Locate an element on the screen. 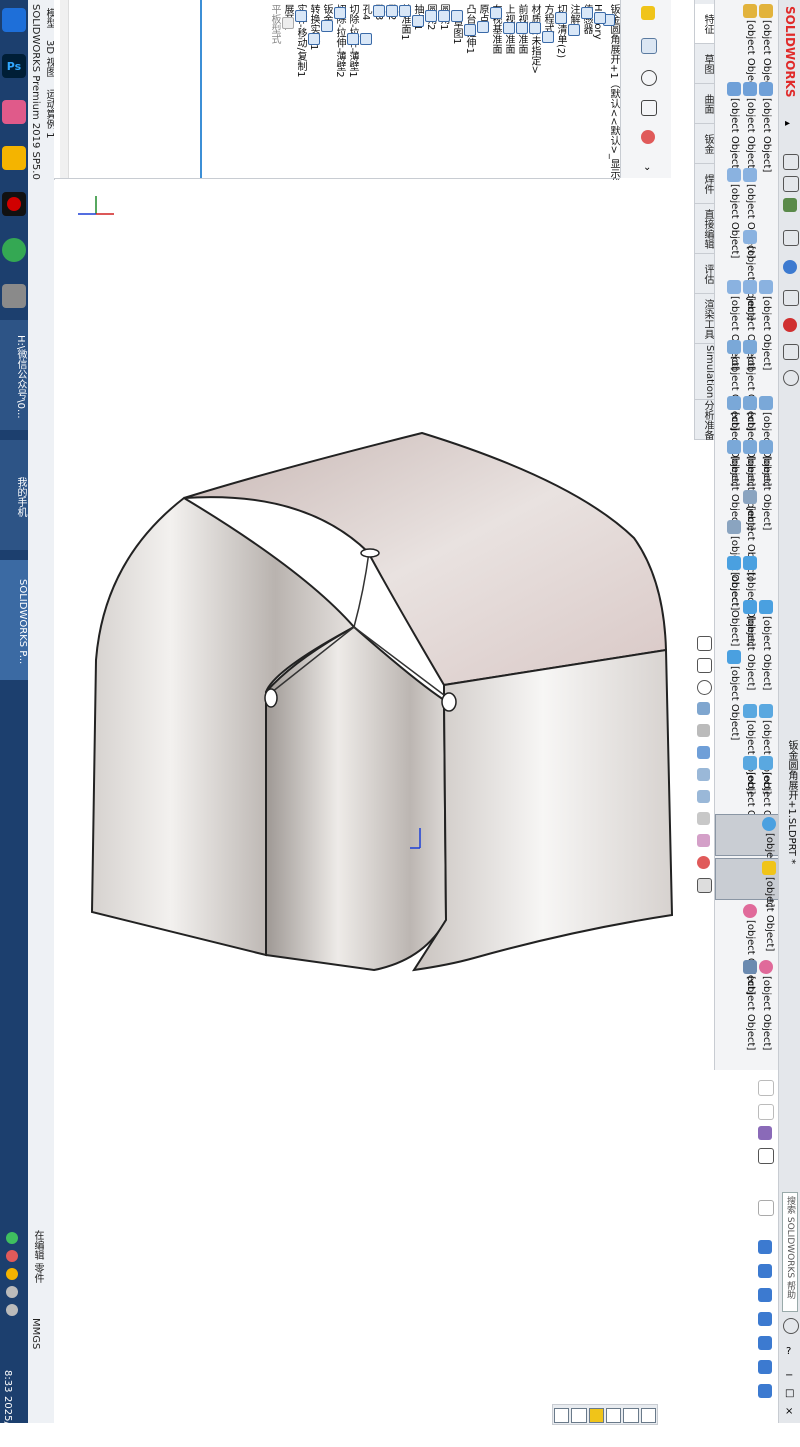 The width and height of the screenshot is (800, 1447). zoom-to-fit-icon is located at coordinates (704, 643).